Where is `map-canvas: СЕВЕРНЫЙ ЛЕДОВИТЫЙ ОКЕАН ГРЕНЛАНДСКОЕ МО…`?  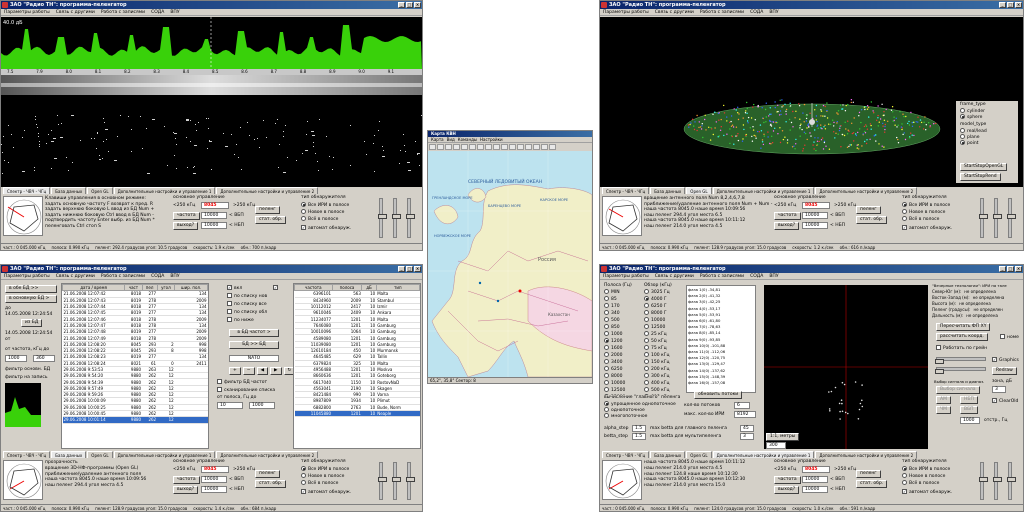 map-canvas: СЕВЕРНЫЙ ЛЕДОВИТЫЙ ОКЕАН ГРЕНЛАНДСКОЕ МО… is located at coordinates (510, 264).